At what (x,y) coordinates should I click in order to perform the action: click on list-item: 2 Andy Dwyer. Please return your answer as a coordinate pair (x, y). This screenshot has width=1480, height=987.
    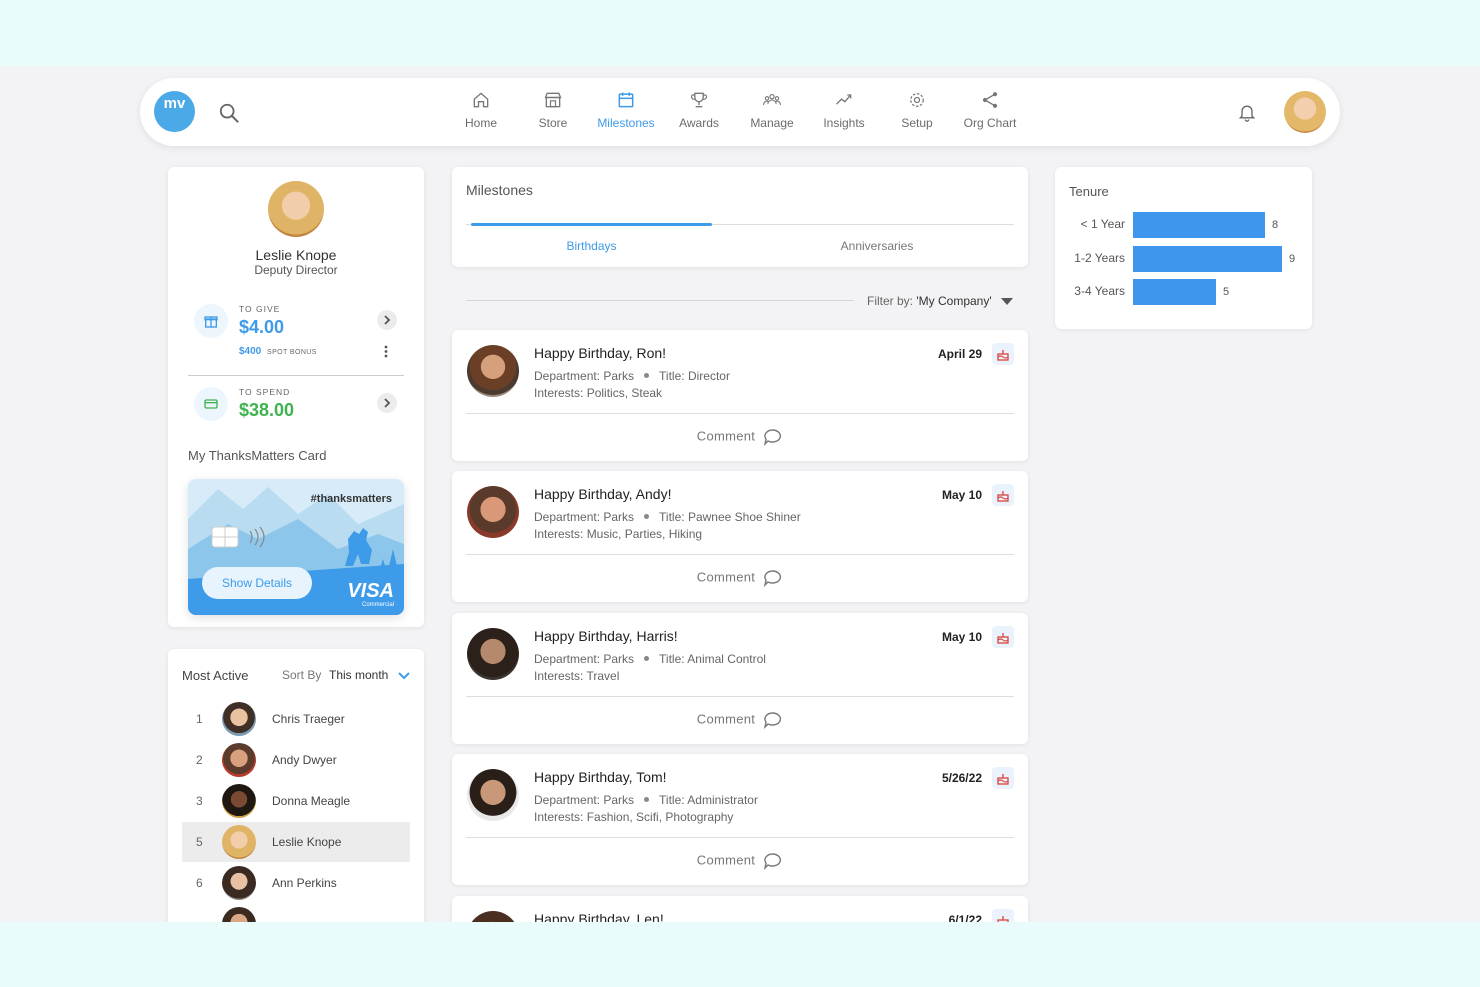
    Looking at the image, I should click on (296, 760).